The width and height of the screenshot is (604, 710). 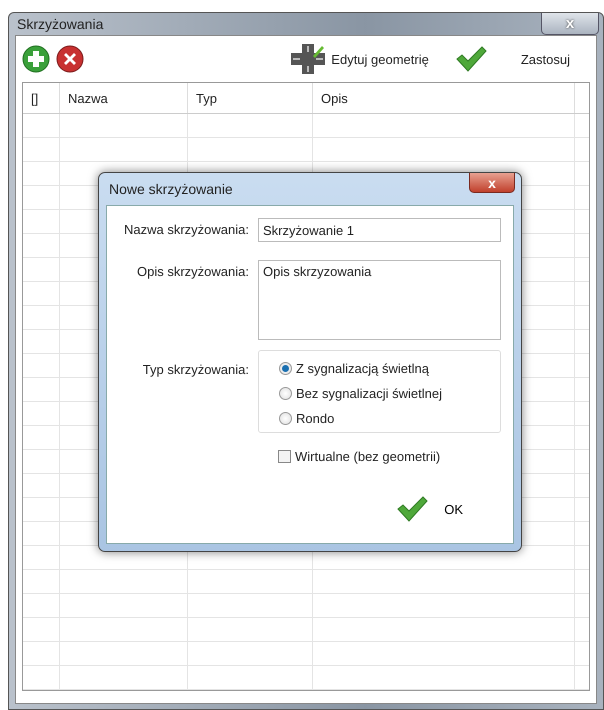 I want to click on checkbox-icon, so click(x=284, y=456).